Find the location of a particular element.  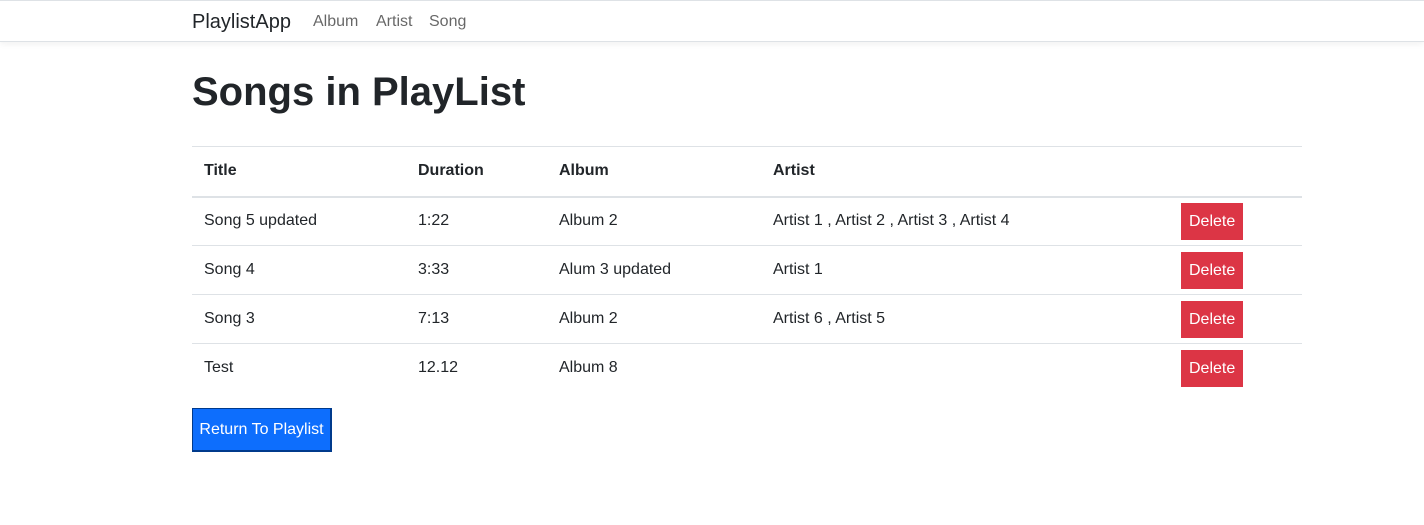

cell-album: Alum 3 updated is located at coordinates (654, 270).